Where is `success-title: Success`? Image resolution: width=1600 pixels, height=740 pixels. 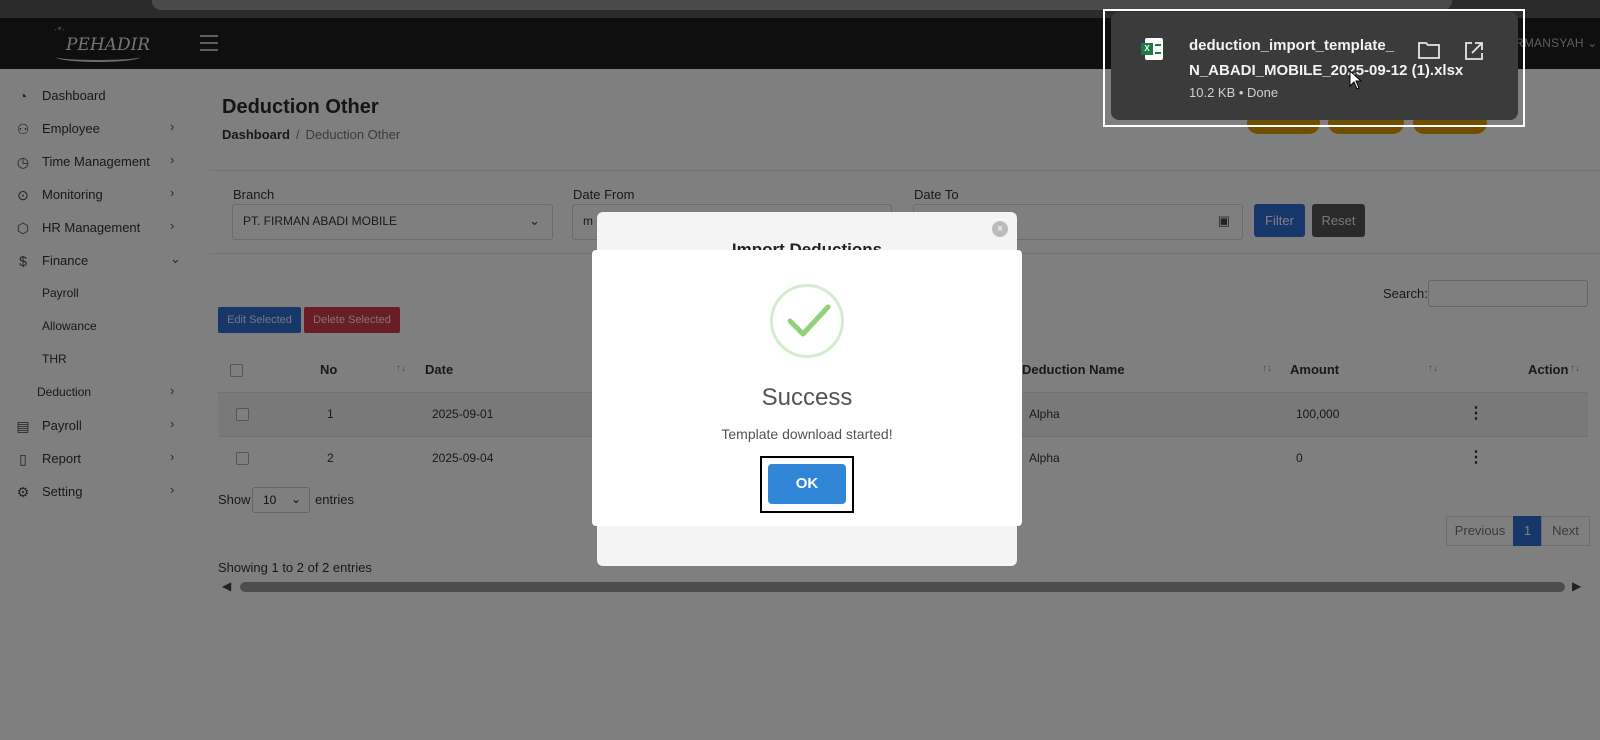 success-title: Success is located at coordinates (807, 397).